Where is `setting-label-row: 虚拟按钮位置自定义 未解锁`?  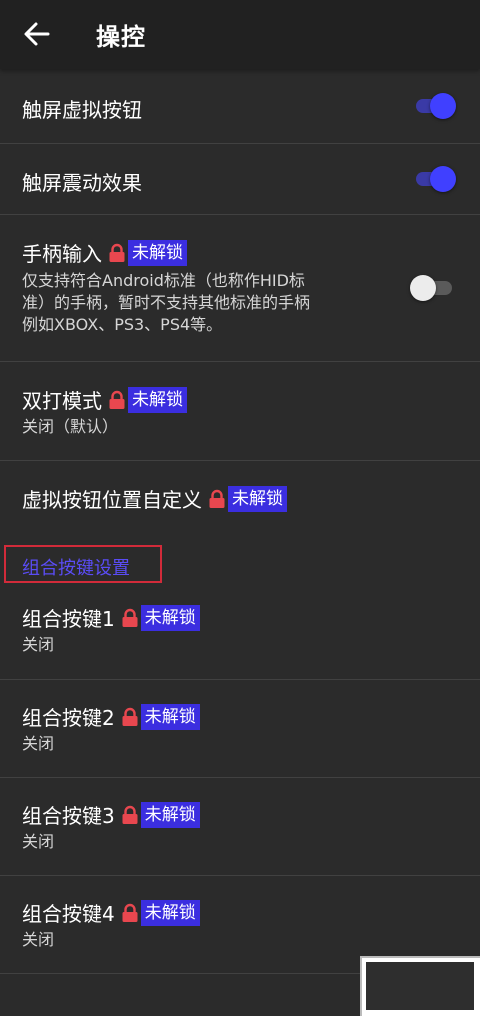
setting-label-row: 虚拟按钮位置自定义 未解锁 is located at coordinates (154, 498).